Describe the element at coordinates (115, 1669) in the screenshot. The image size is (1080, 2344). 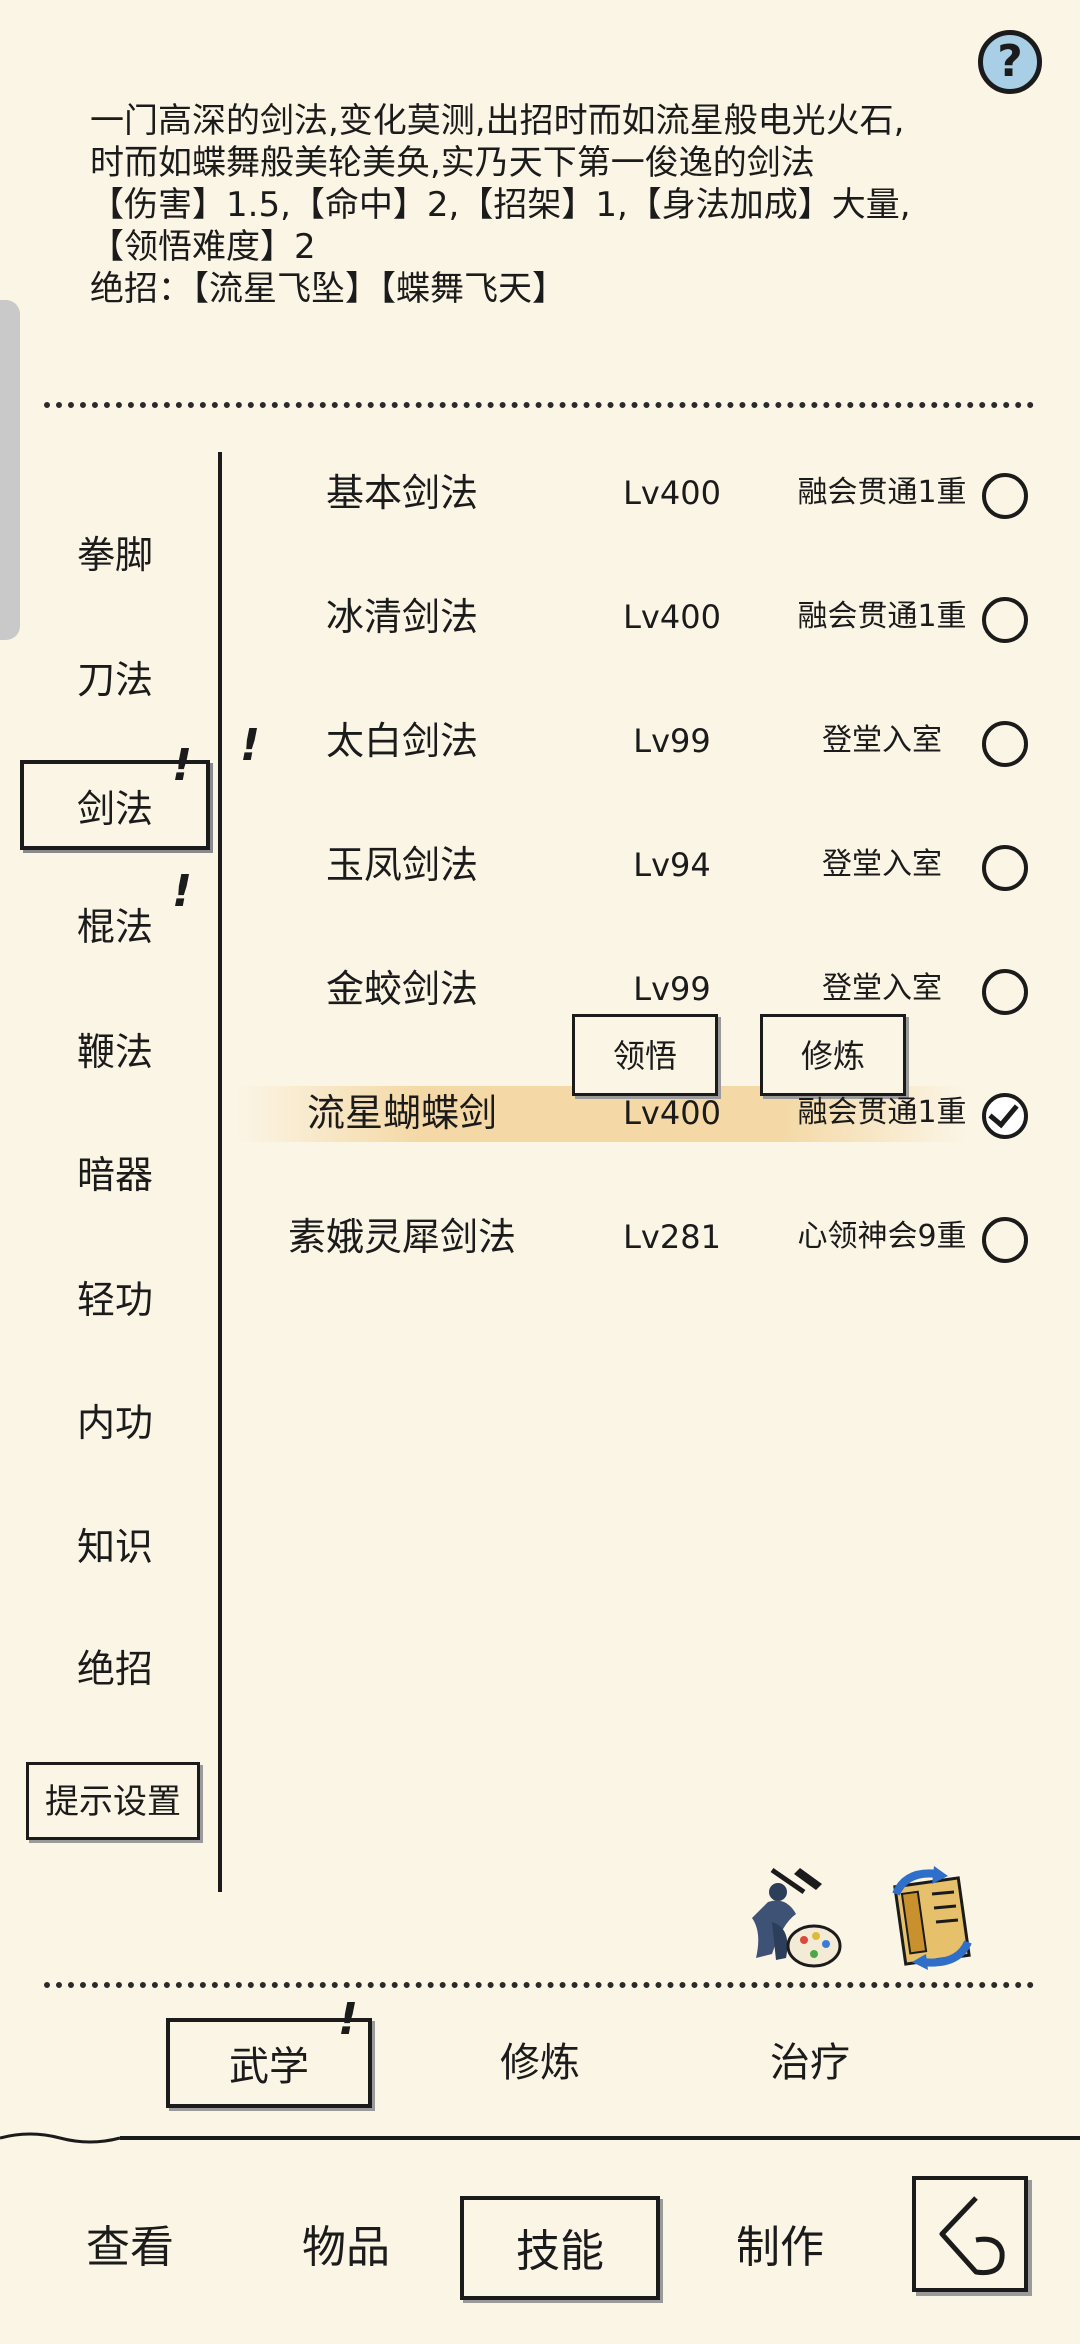
I see `category-juezhao: 绝招` at that location.